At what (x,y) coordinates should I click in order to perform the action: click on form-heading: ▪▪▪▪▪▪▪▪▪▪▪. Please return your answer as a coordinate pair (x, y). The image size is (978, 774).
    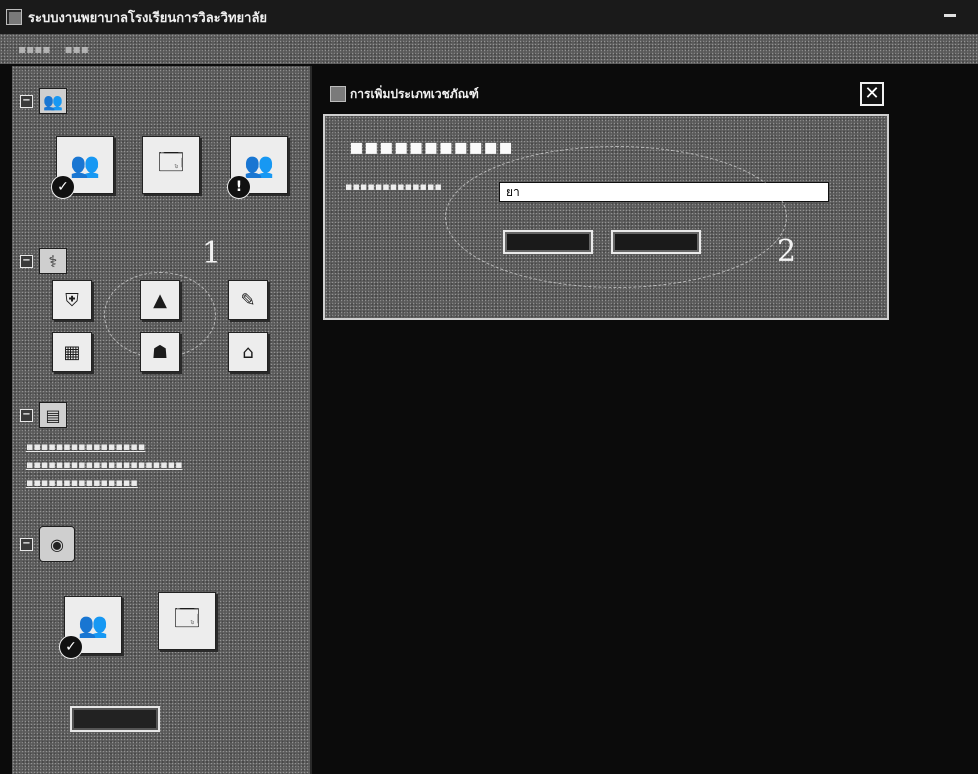
    Looking at the image, I should click on (431, 147).